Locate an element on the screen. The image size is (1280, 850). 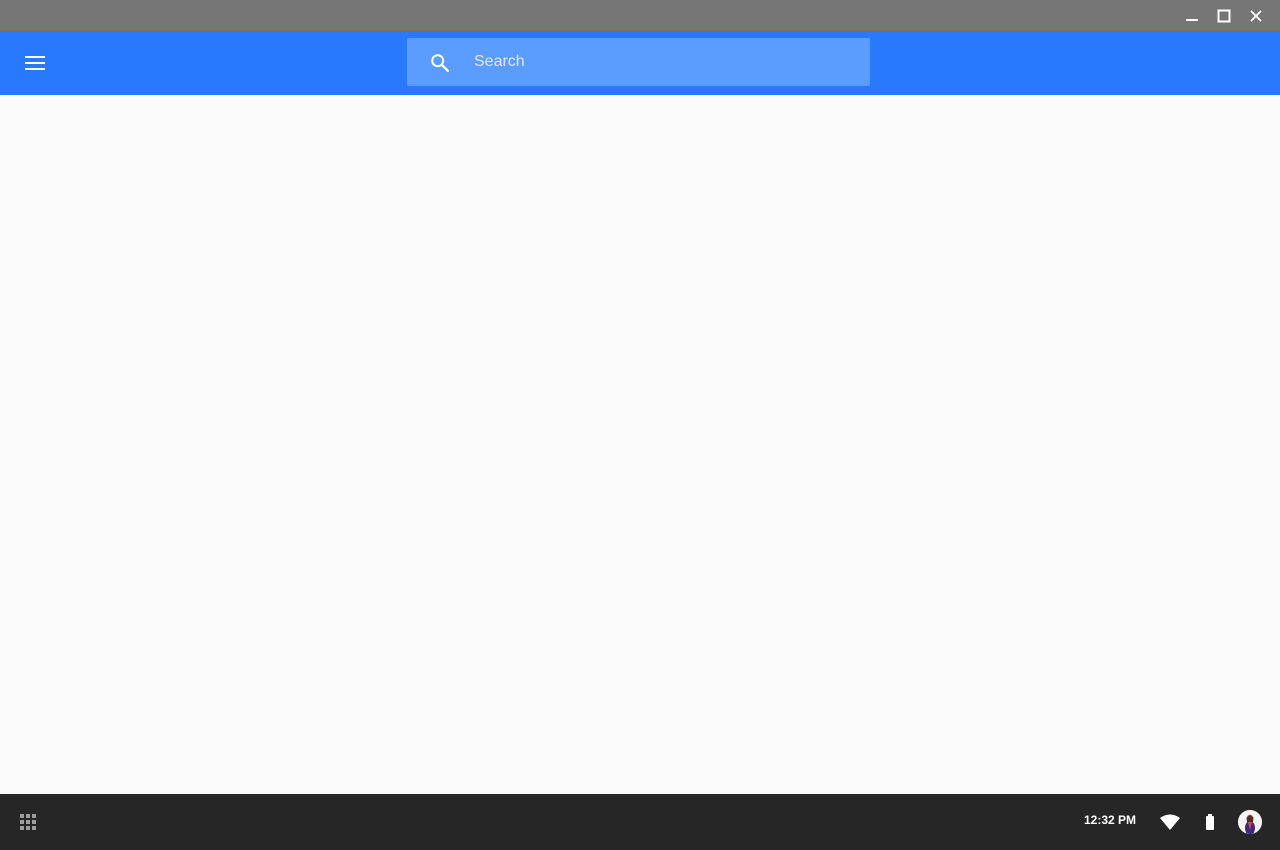
app-launcher-icon is located at coordinates (28, 822).